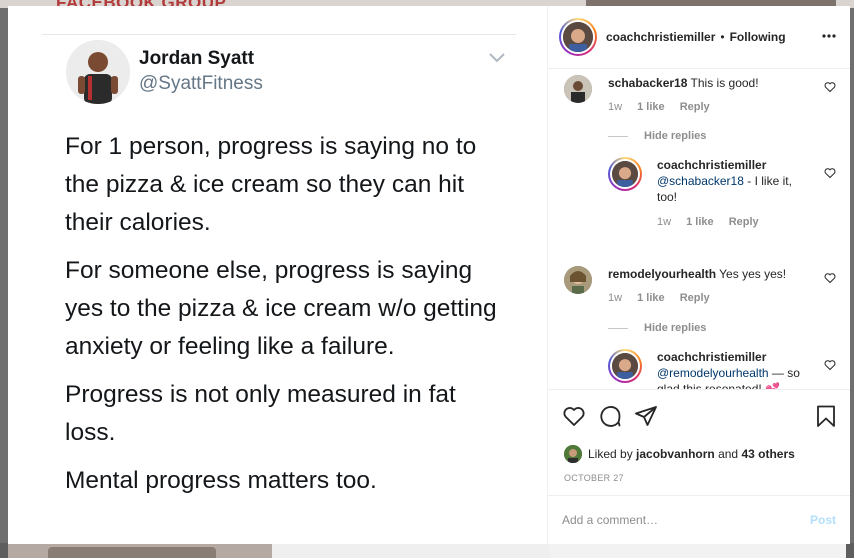 This screenshot has height=558, width=854. What do you see at coordinates (672, 520) in the screenshot?
I see `comment-input` at bounding box center [672, 520].